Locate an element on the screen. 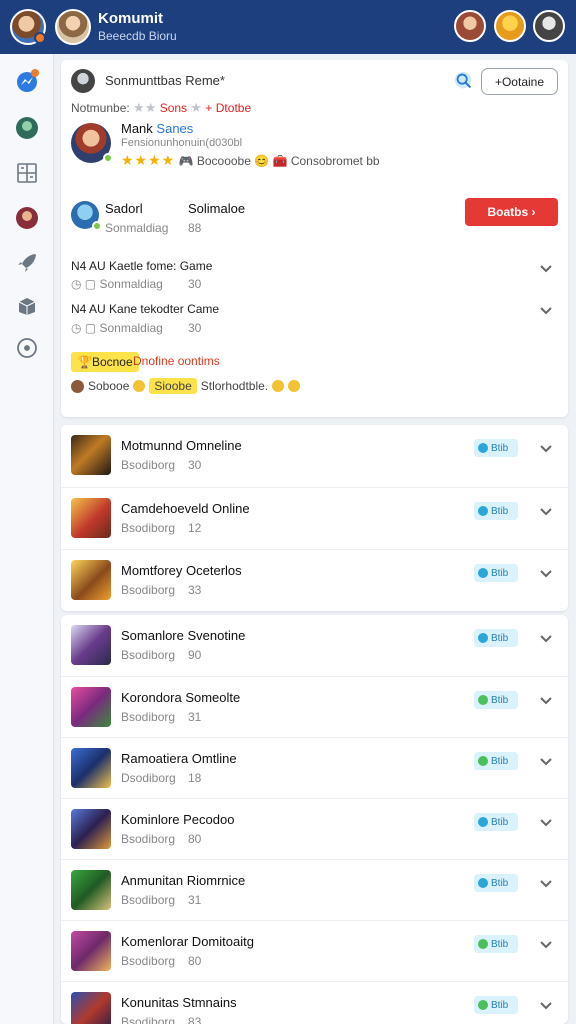 Image resolution: width=576 pixels, height=1024 pixels. user-avatar is located at coordinates (92, 143).